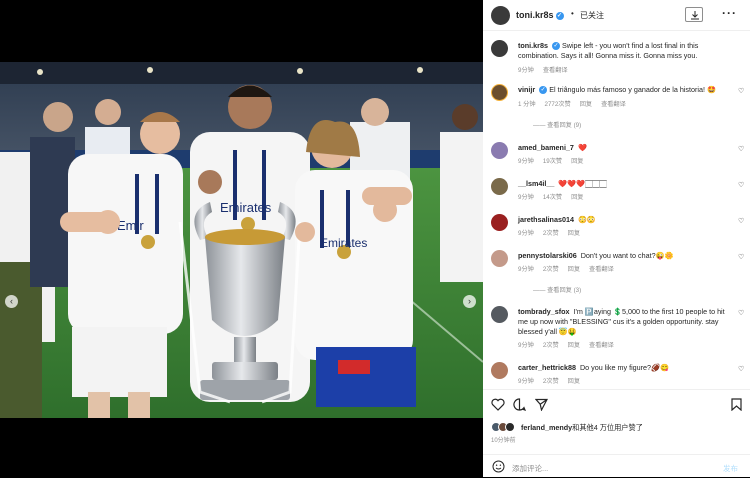 This screenshot has height=478, width=750. What do you see at coordinates (582, 147) in the screenshot?
I see `comment-text: ❤️` at bounding box center [582, 147].